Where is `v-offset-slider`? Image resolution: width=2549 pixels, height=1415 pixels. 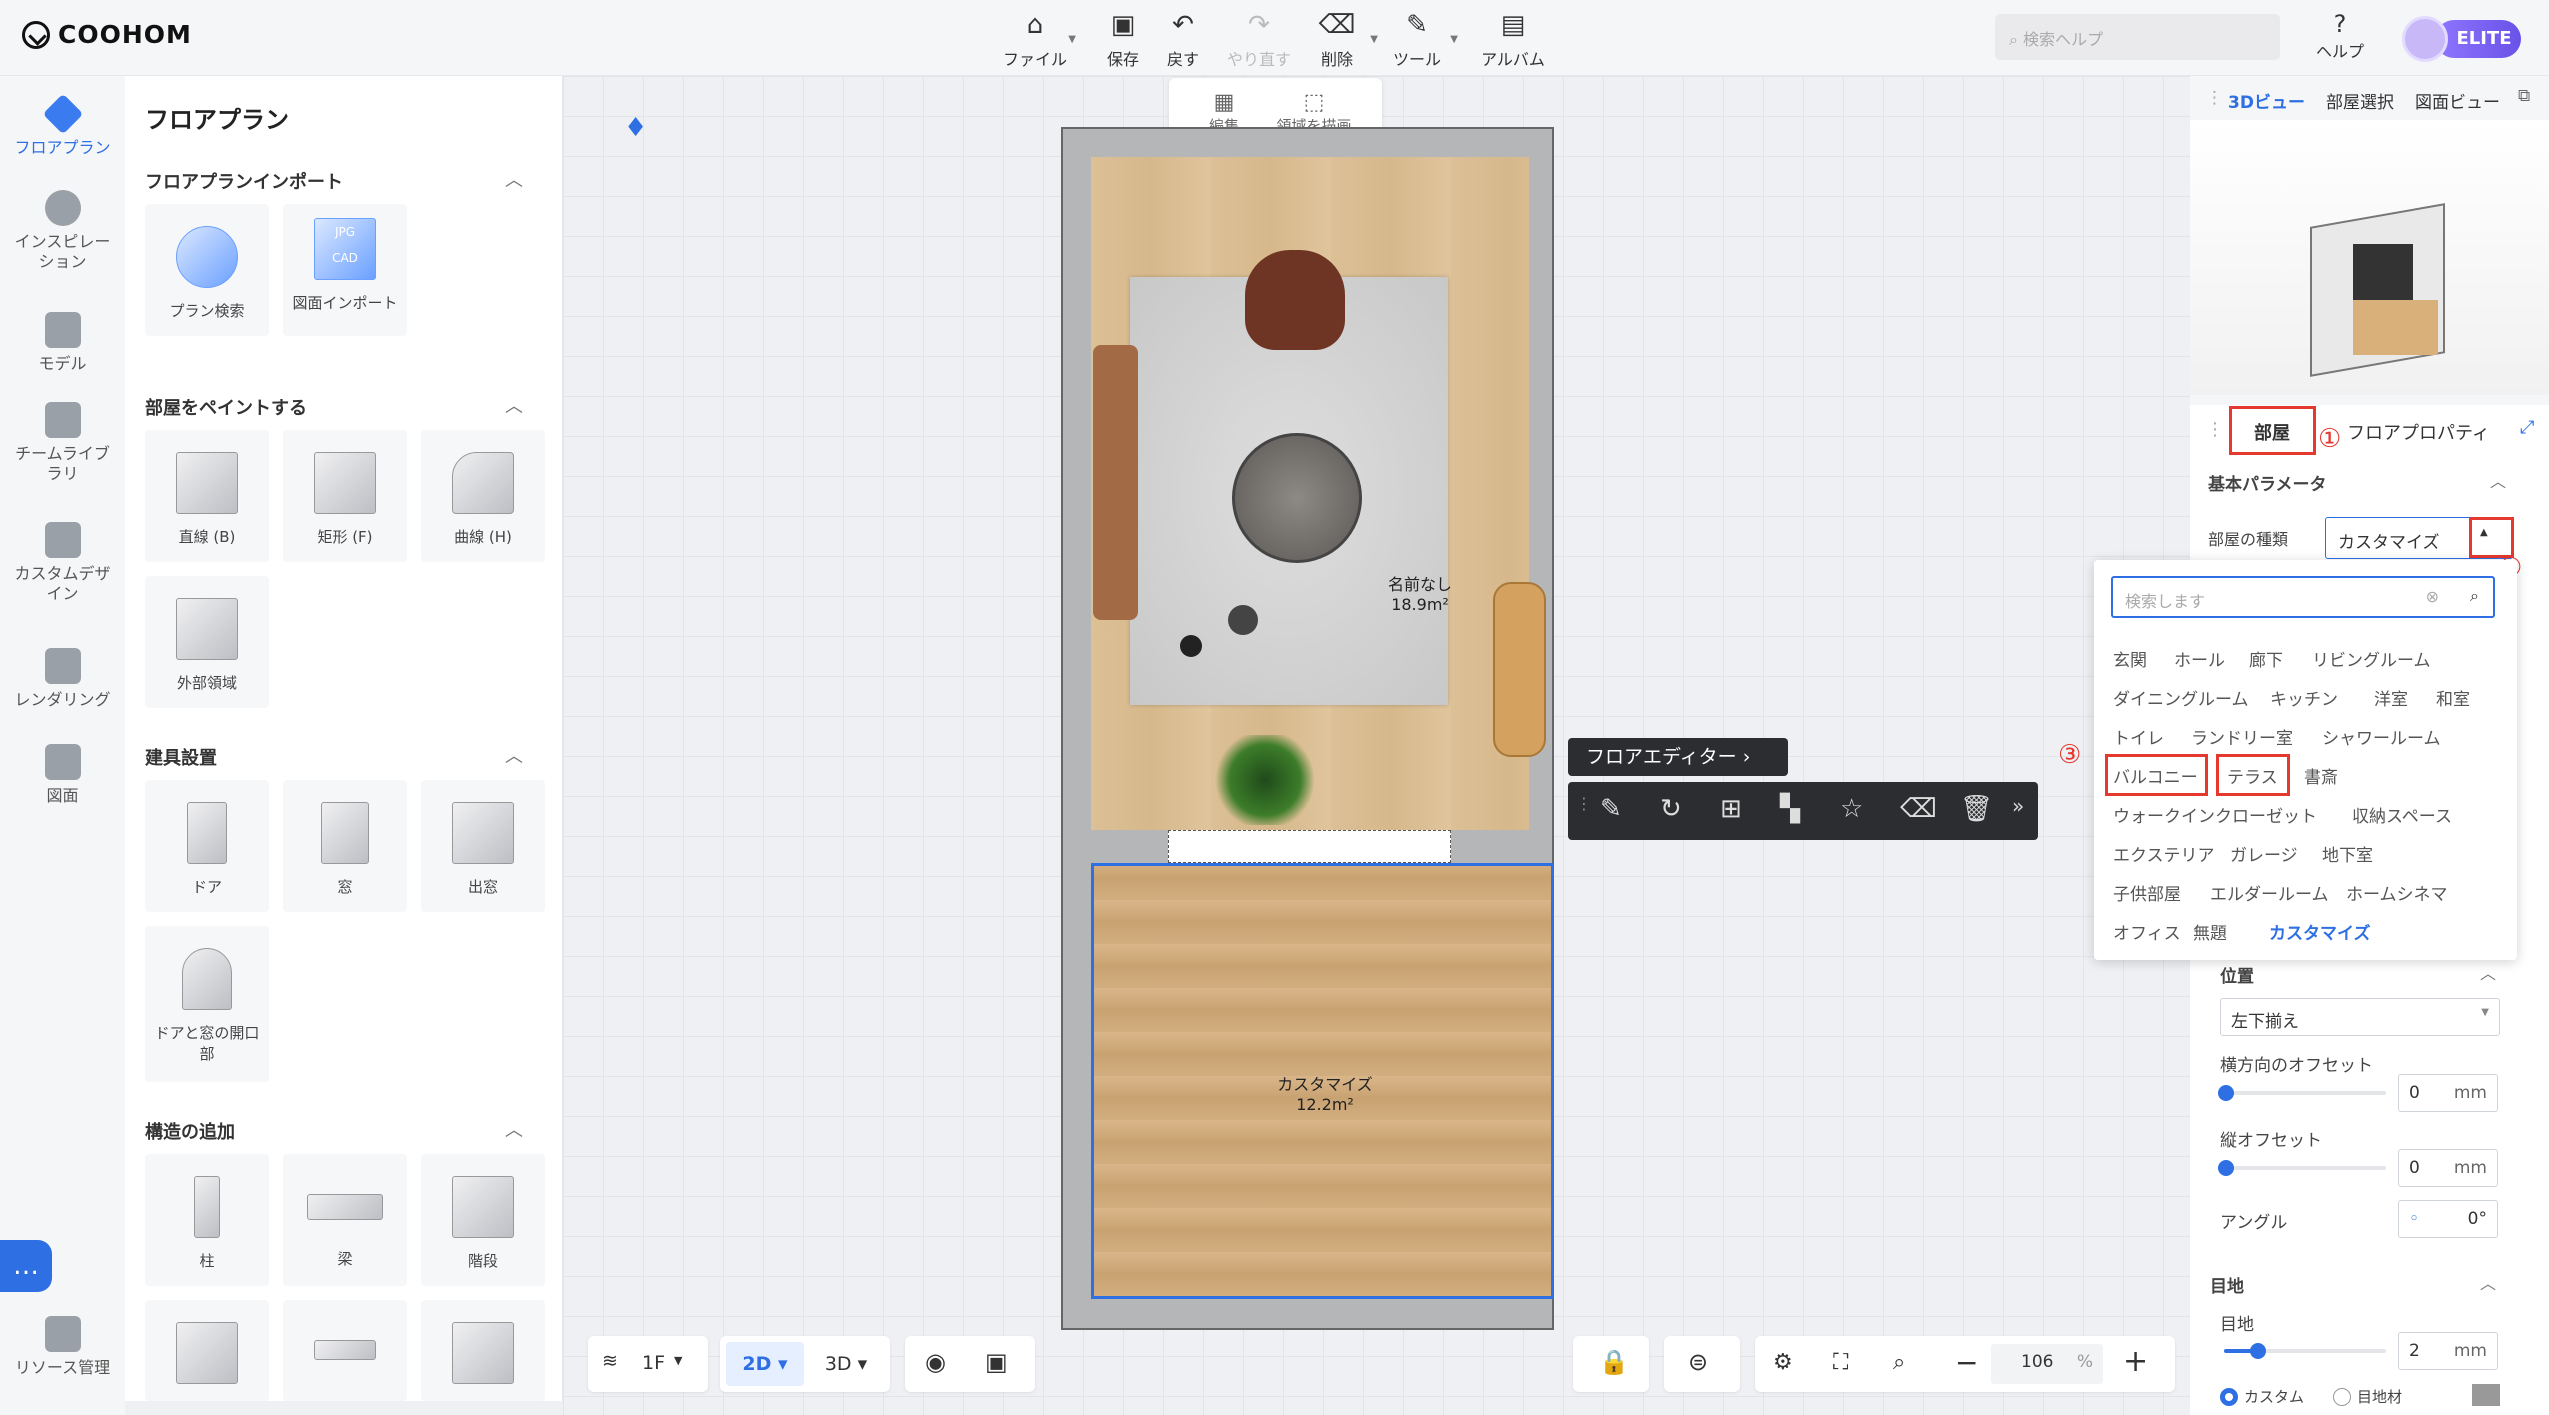
v-offset-slider is located at coordinates (2302, 1168).